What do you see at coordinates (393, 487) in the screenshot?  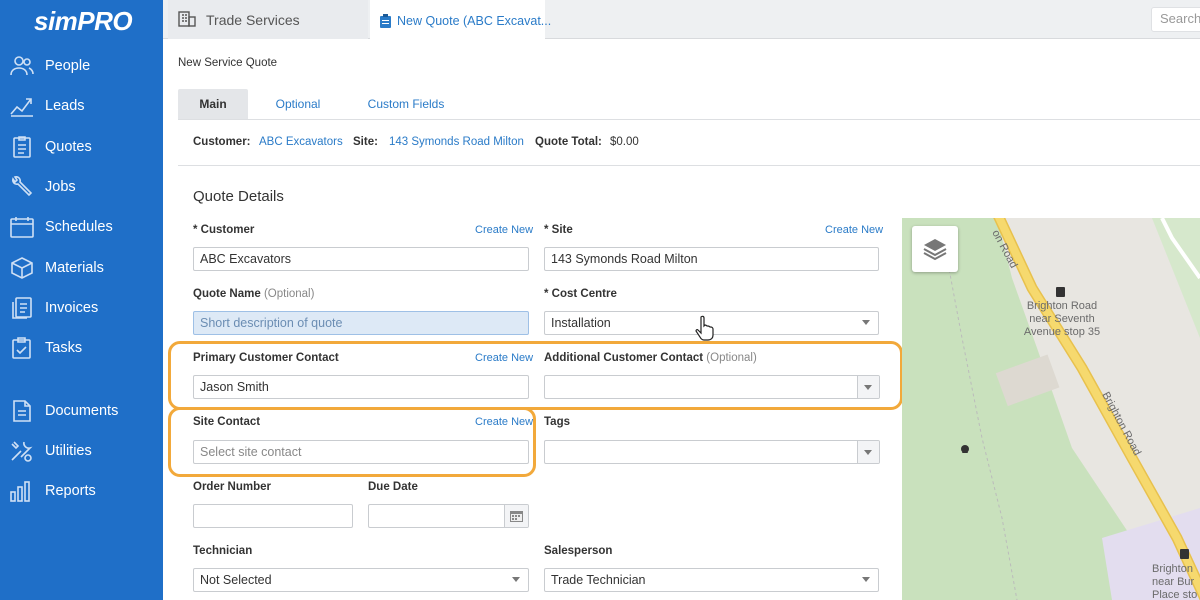 I see `due-date-label: Due Date` at bounding box center [393, 487].